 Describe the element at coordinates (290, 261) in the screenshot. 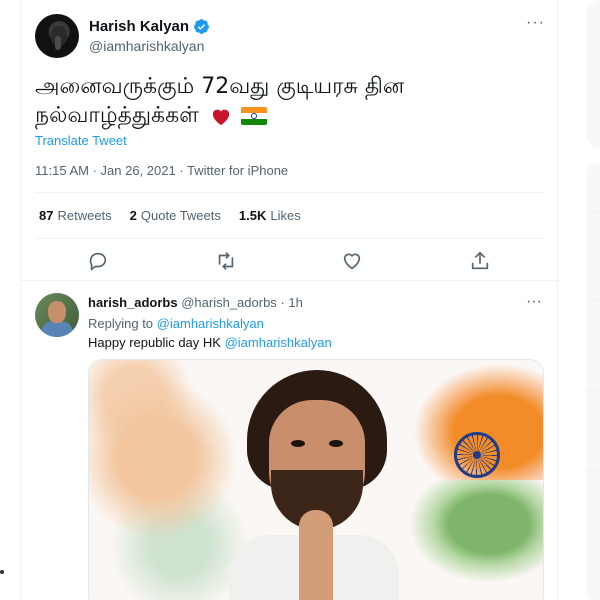

I see `tweet-actions` at that location.